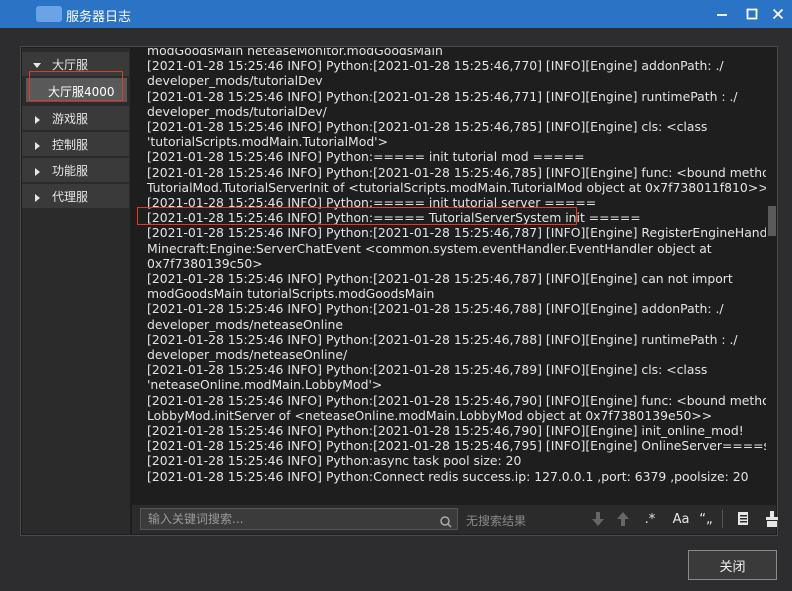 This screenshot has height=591, width=792. What do you see at coordinates (681, 519) in the screenshot?
I see `match-case-toggle: Aa` at bounding box center [681, 519].